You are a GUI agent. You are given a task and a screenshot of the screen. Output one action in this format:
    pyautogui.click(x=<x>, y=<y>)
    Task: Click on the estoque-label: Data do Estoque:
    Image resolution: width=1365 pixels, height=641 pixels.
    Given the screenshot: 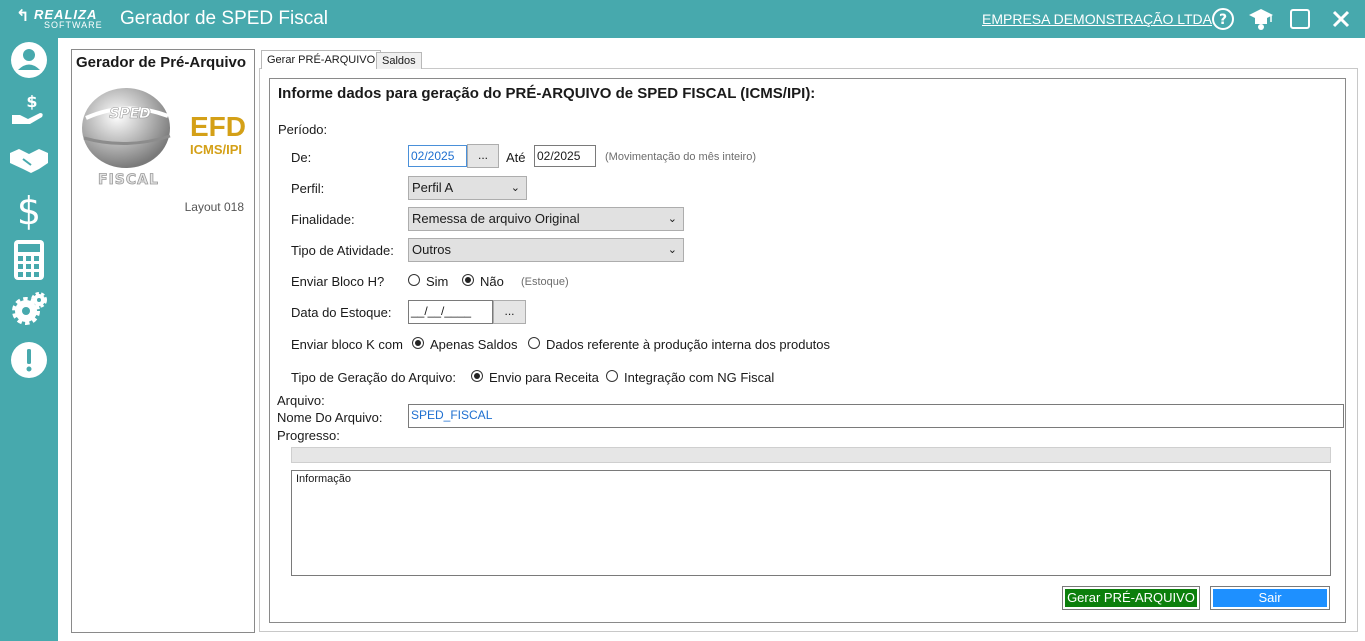 What is the action you would take?
    pyautogui.click(x=341, y=312)
    